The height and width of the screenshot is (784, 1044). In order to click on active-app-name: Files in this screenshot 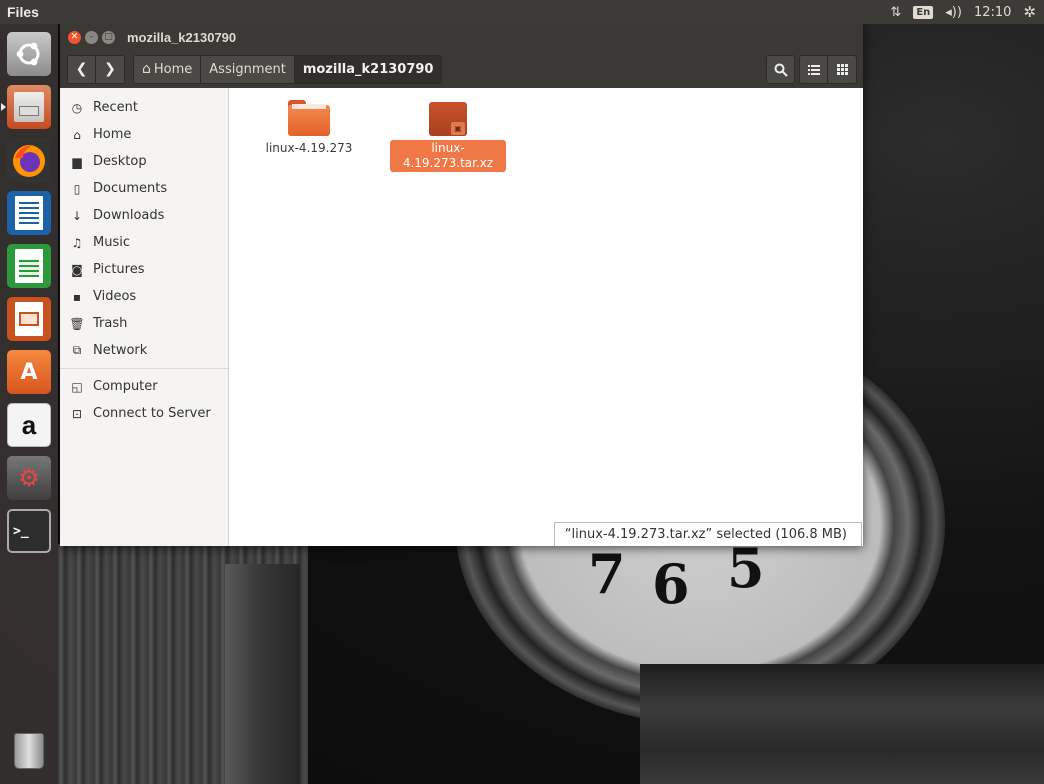, I will do `click(23, 12)`.